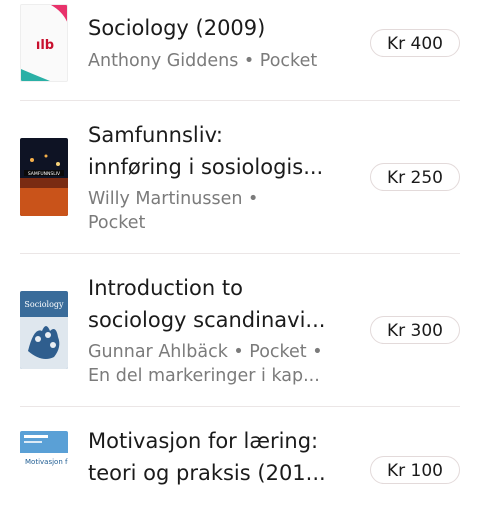 The height and width of the screenshot is (527, 480). What do you see at coordinates (205, 352) in the screenshot?
I see `book-author-format-line-1: Gunnar Ahlbäck • Pocket •` at bounding box center [205, 352].